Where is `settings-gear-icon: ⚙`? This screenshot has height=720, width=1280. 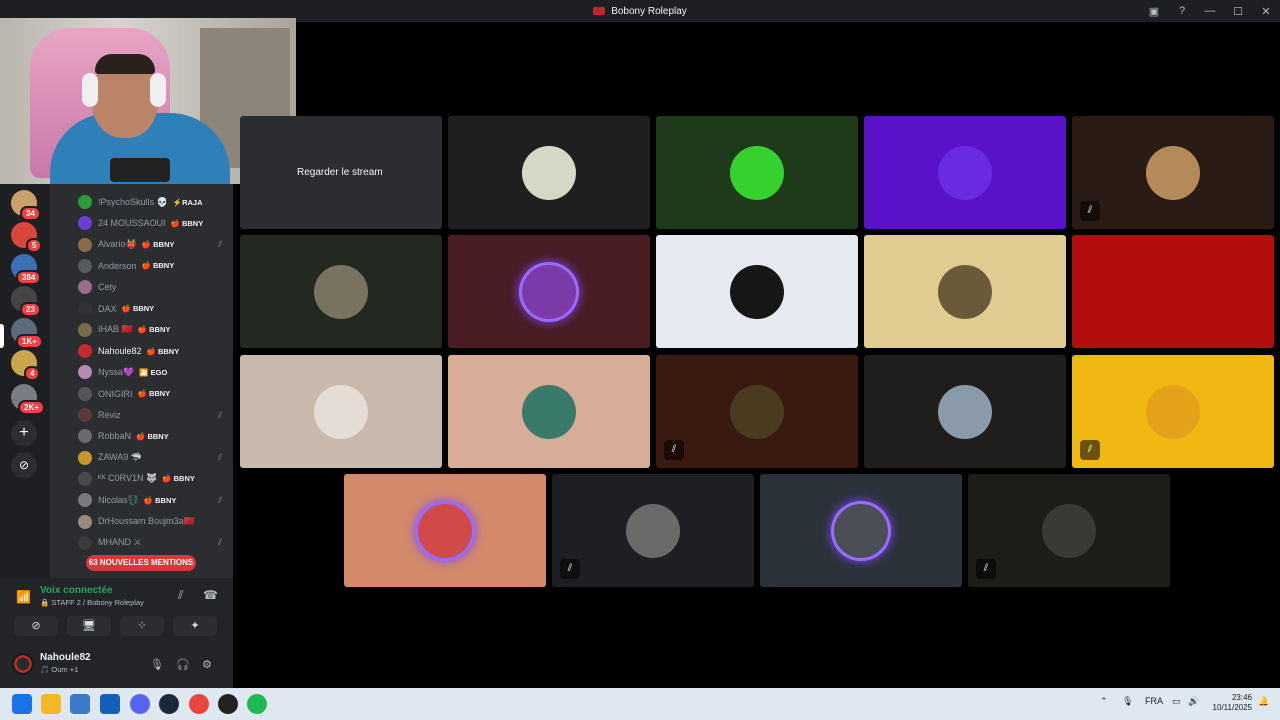
settings-gear-icon: ⚙ is located at coordinates (207, 664).